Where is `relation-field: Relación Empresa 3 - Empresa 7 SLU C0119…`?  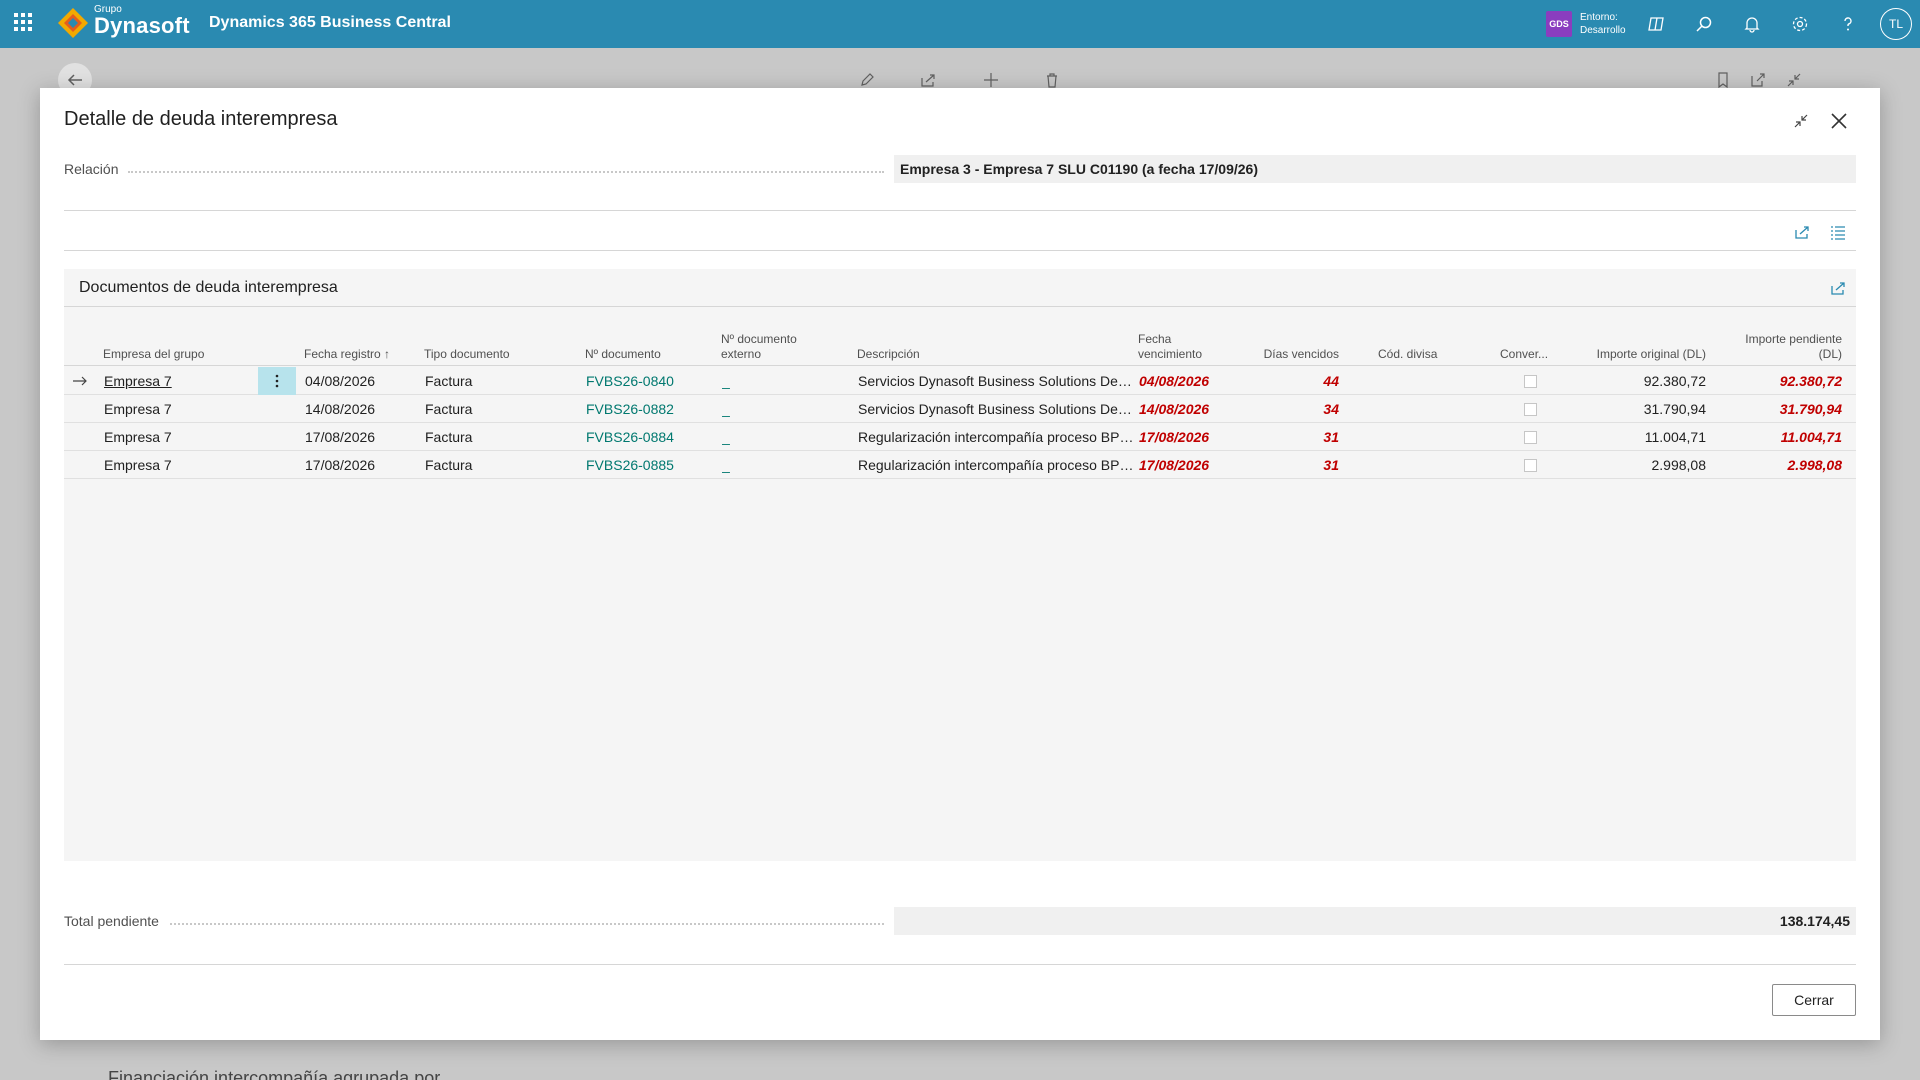 relation-field: Relación Empresa 3 - Empresa 7 SLU C0119… is located at coordinates (960, 169).